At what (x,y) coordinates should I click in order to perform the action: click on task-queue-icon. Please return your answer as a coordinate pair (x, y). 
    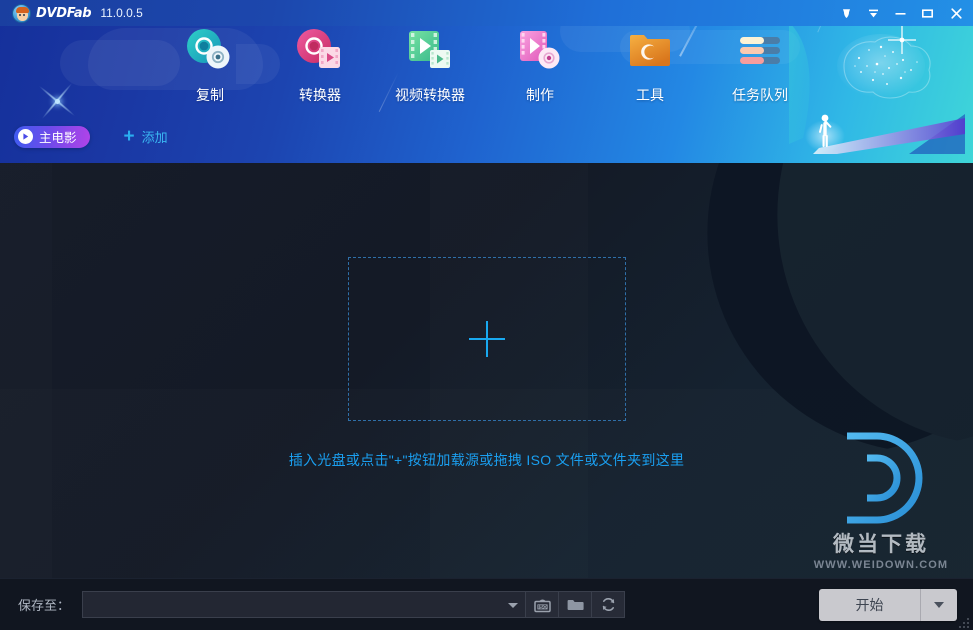
    Looking at the image, I should click on (760, 49).